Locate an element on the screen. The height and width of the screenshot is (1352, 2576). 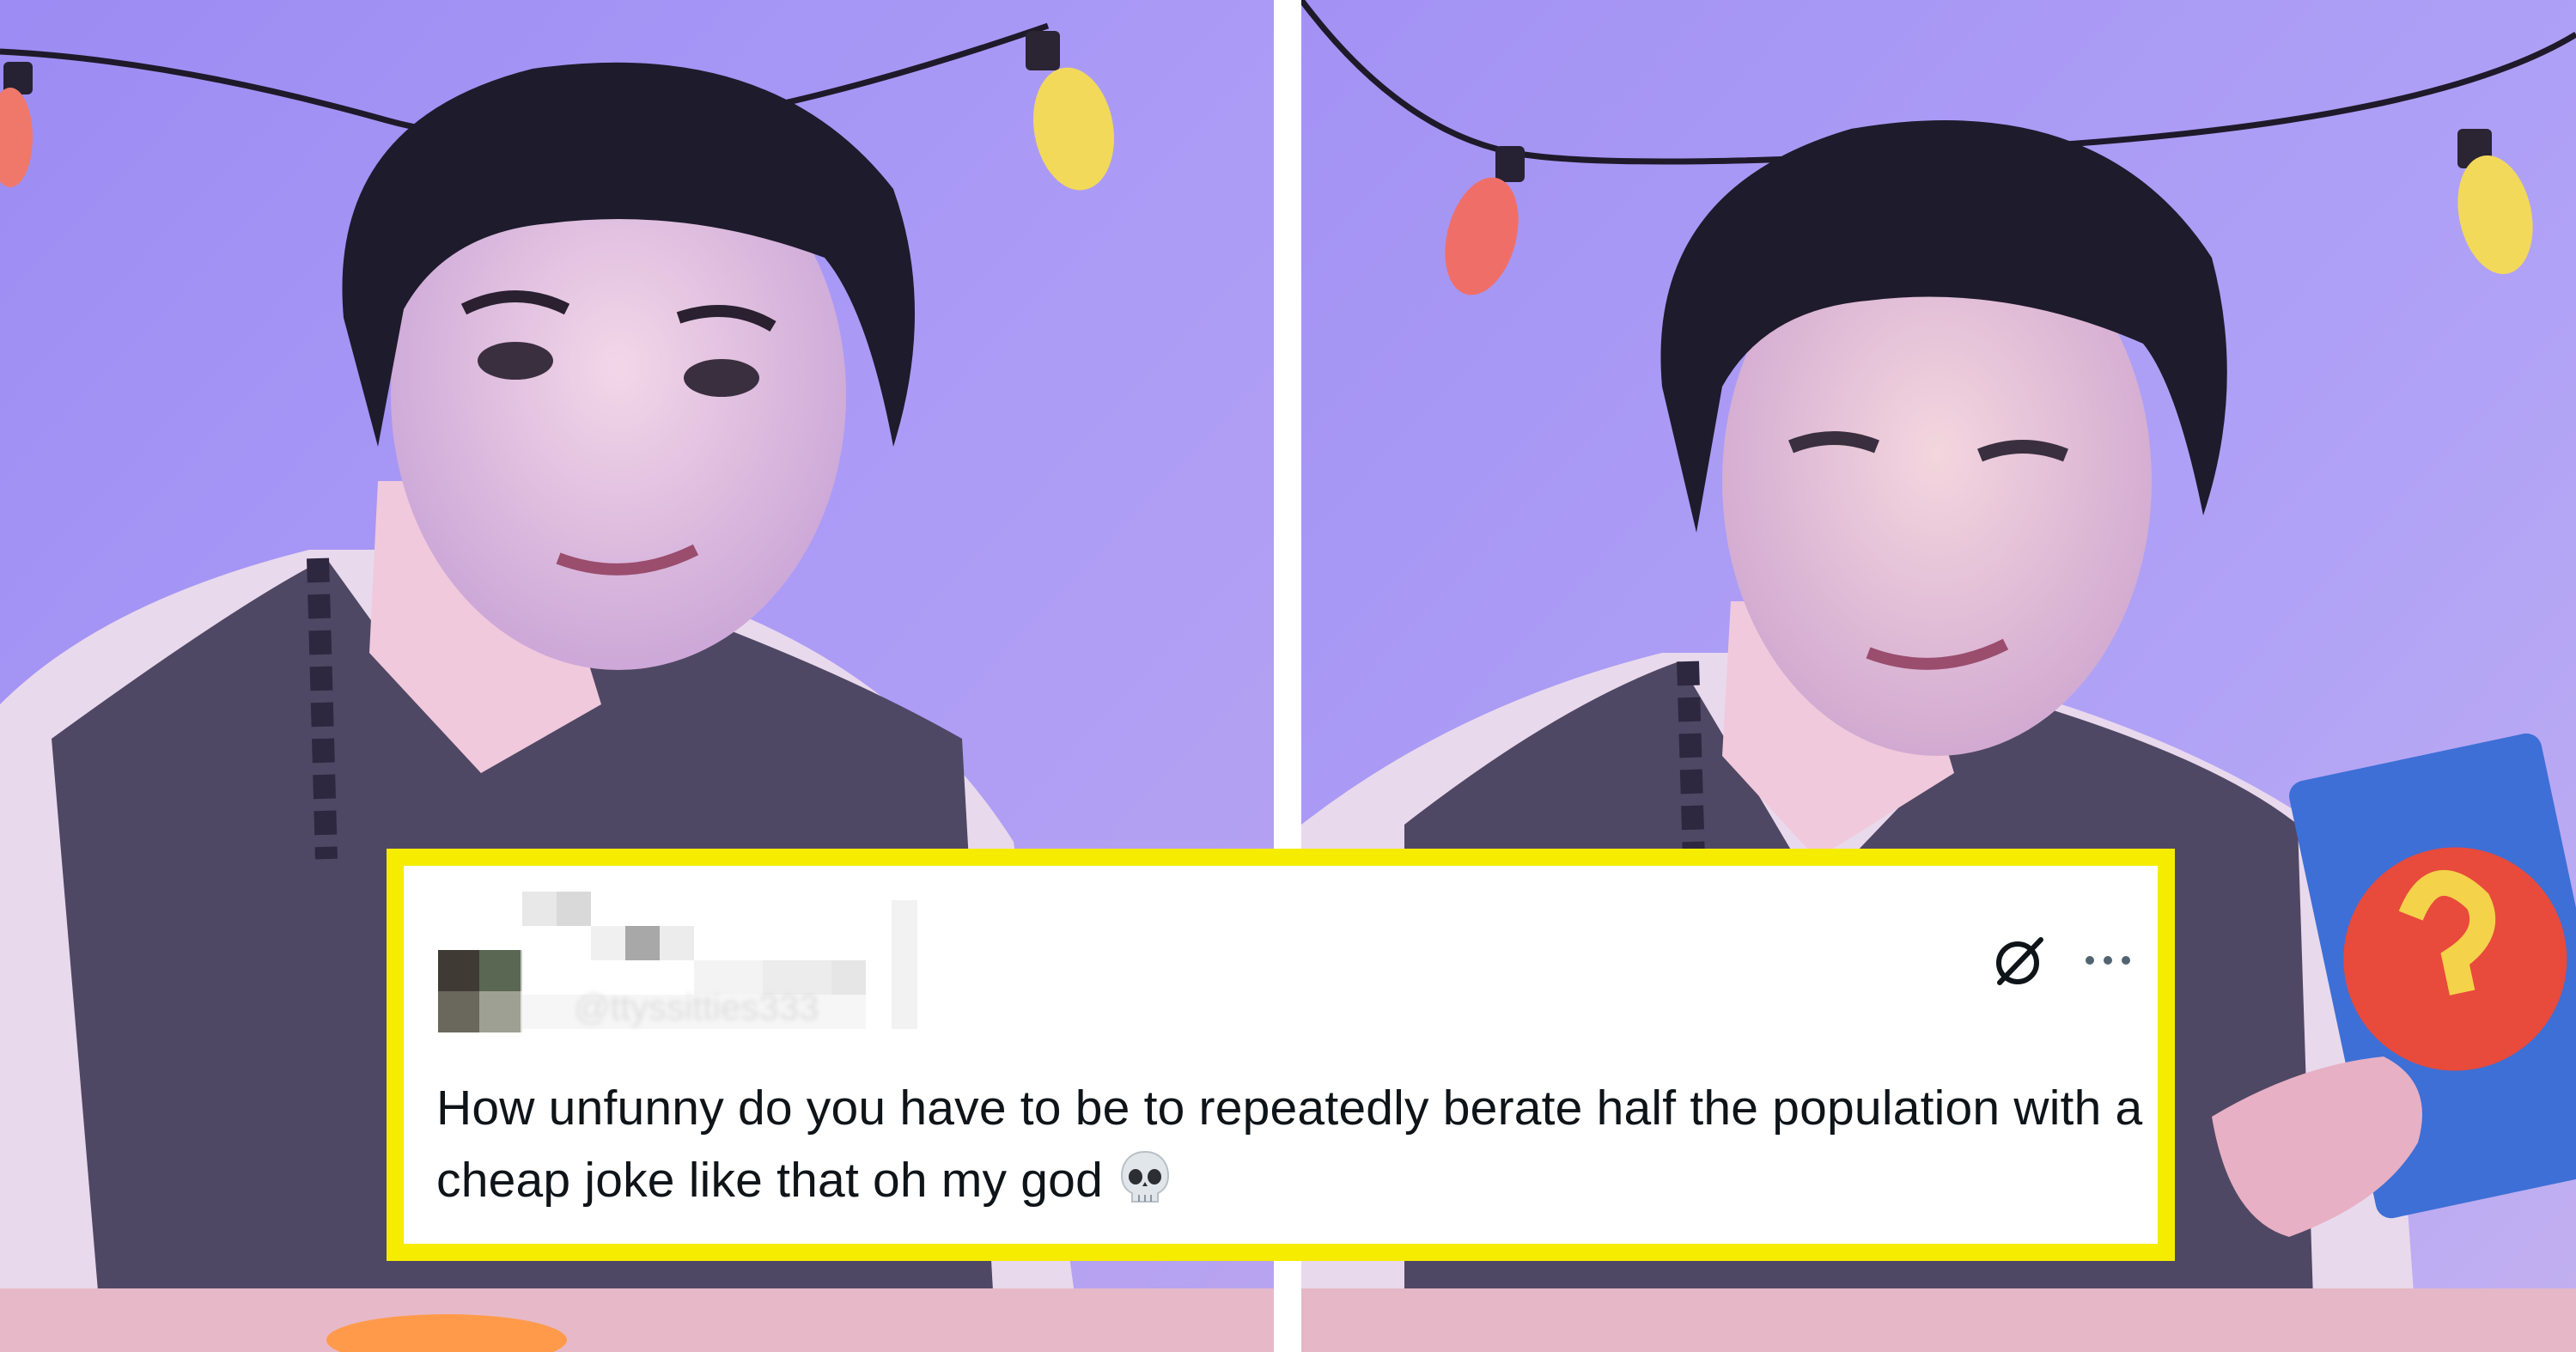
tweet-handle: @ttyssitties333 is located at coordinates (696, 1007).